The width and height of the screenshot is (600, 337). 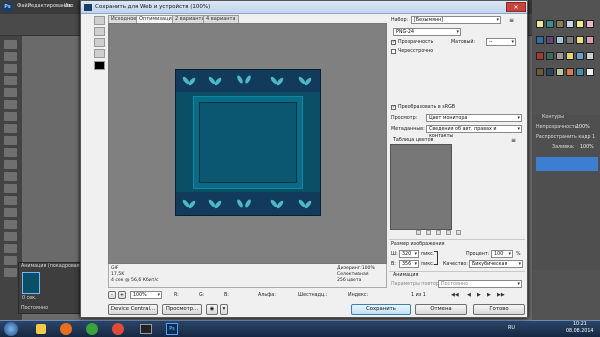 I want to click on menu-image: Изо, so click(x=68, y=6).